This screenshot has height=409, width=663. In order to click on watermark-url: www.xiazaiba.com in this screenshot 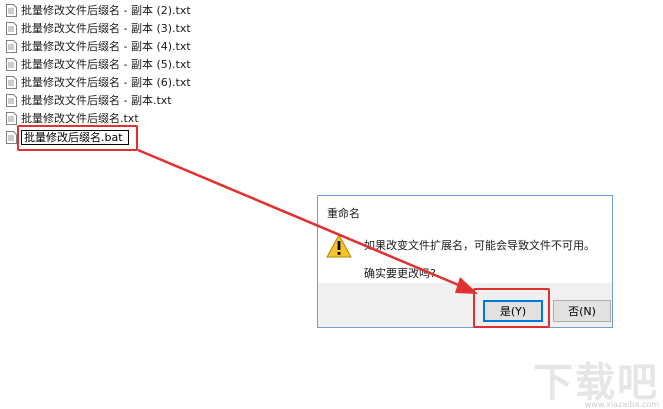, I will do `click(621, 404)`.